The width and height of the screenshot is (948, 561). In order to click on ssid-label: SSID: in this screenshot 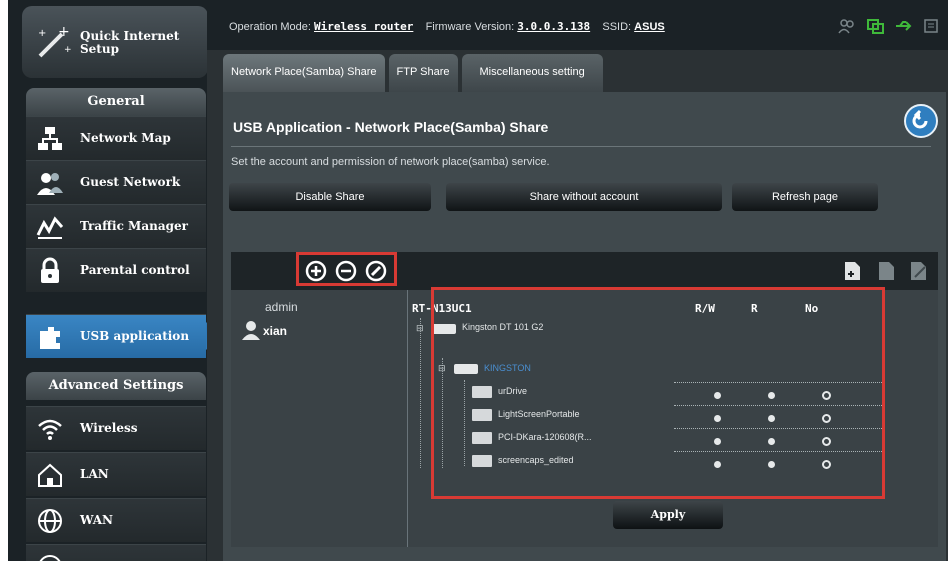, I will do `click(617, 27)`.